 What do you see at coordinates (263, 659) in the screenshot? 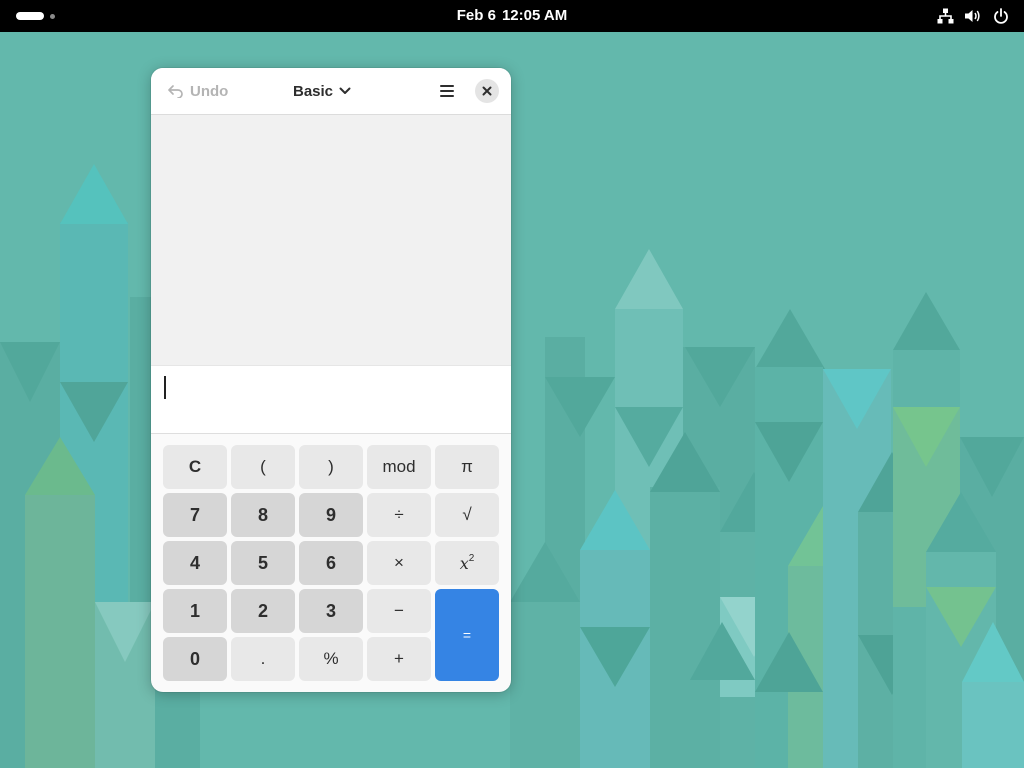
I see `decimal-point-button: .` at bounding box center [263, 659].